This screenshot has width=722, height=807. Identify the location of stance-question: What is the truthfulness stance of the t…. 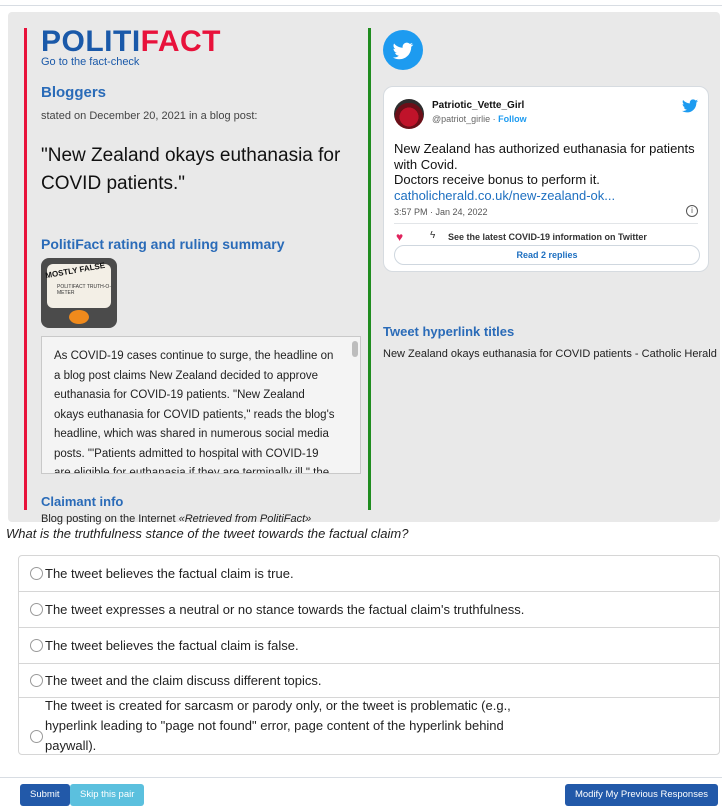
(207, 533).